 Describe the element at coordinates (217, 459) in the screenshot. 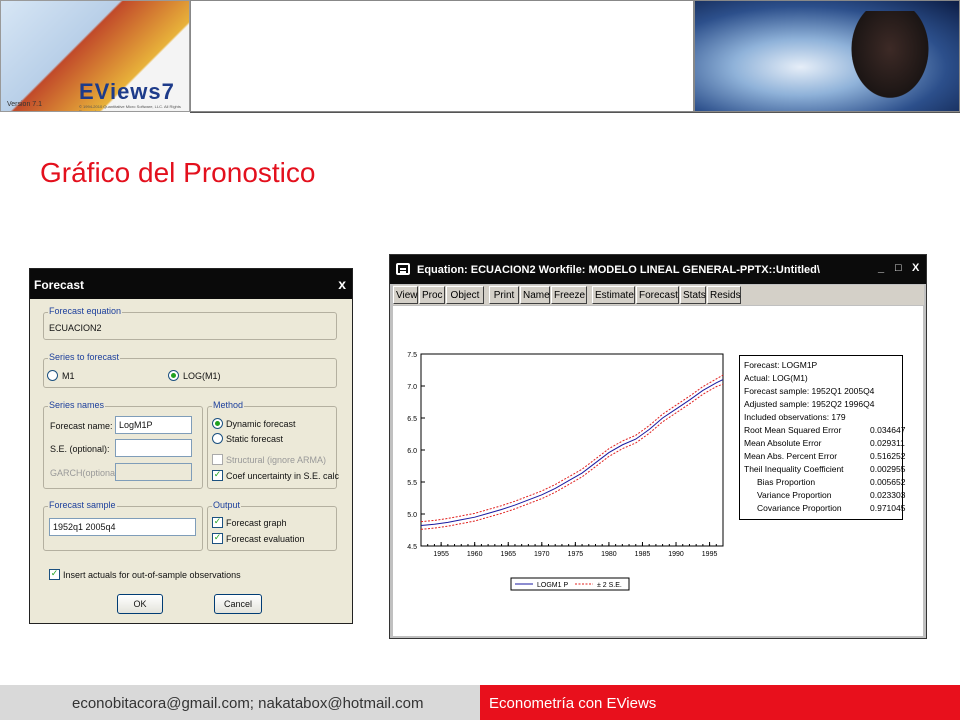

I see `structural-checkbox` at that location.